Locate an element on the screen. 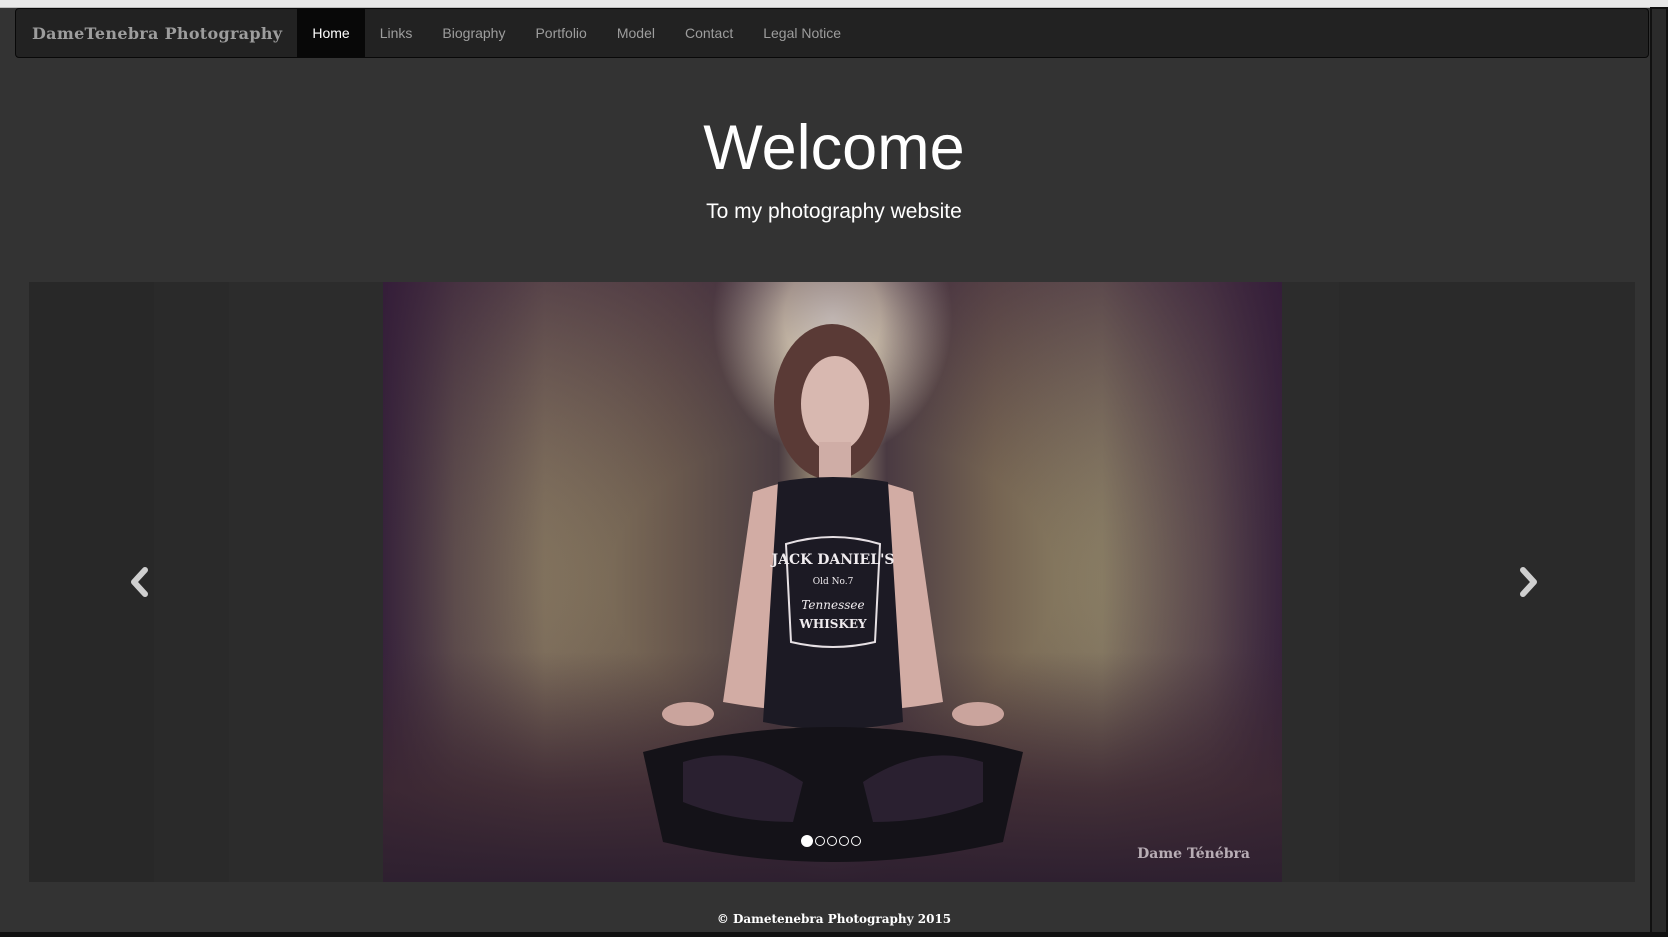  nav-item-model: Model is located at coordinates (636, 33).